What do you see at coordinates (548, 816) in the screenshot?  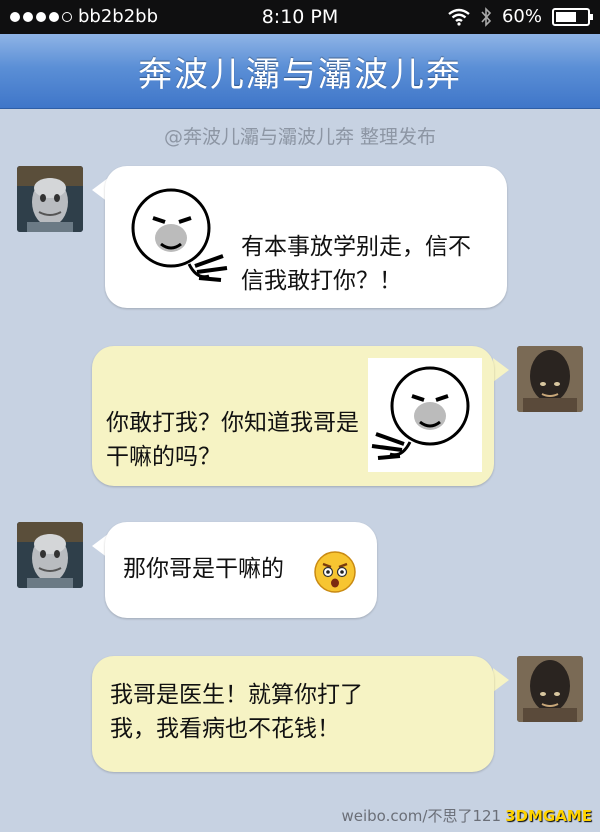 I see `brand-logo: 3DMGAME` at bounding box center [548, 816].